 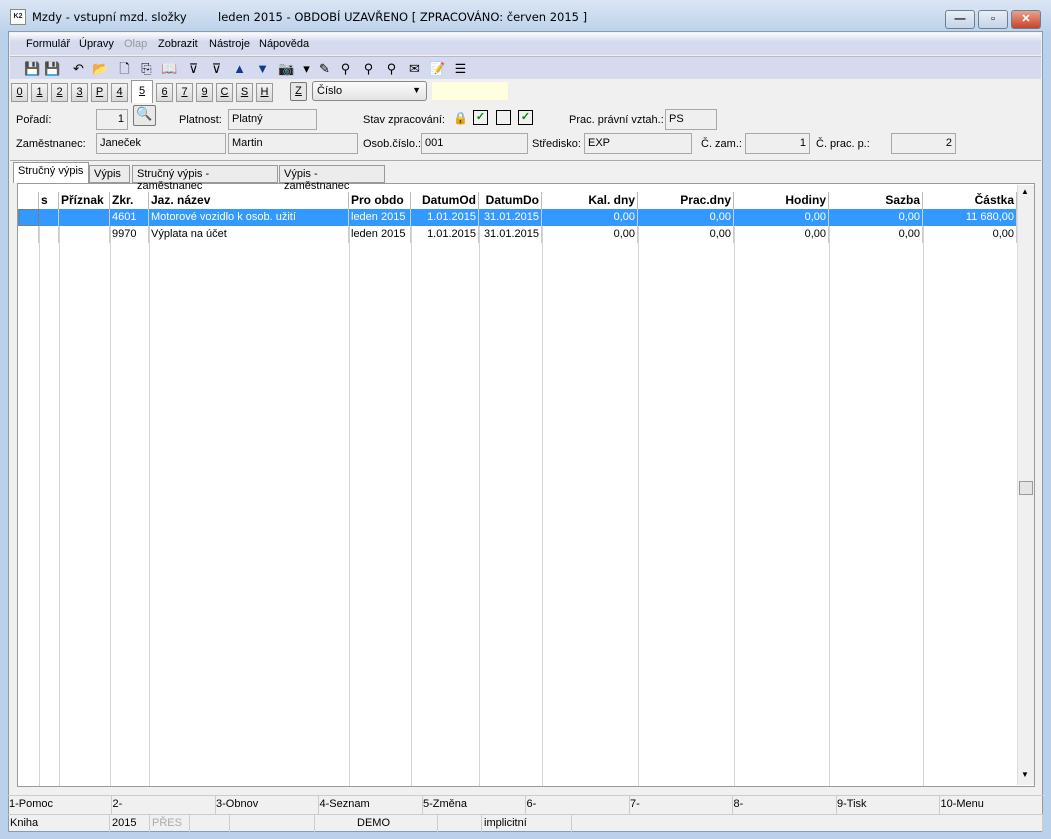 What do you see at coordinates (876, 200) in the screenshot?
I see `column-header: Sazba` at bounding box center [876, 200].